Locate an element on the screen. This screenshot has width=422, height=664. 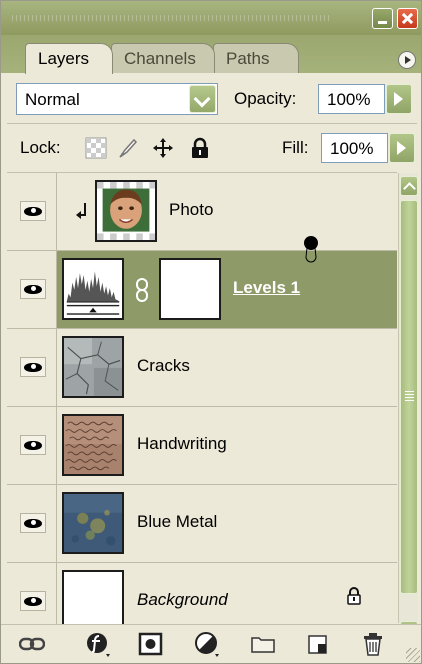
opacity-value: 100% is located at coordinates (349, 99).